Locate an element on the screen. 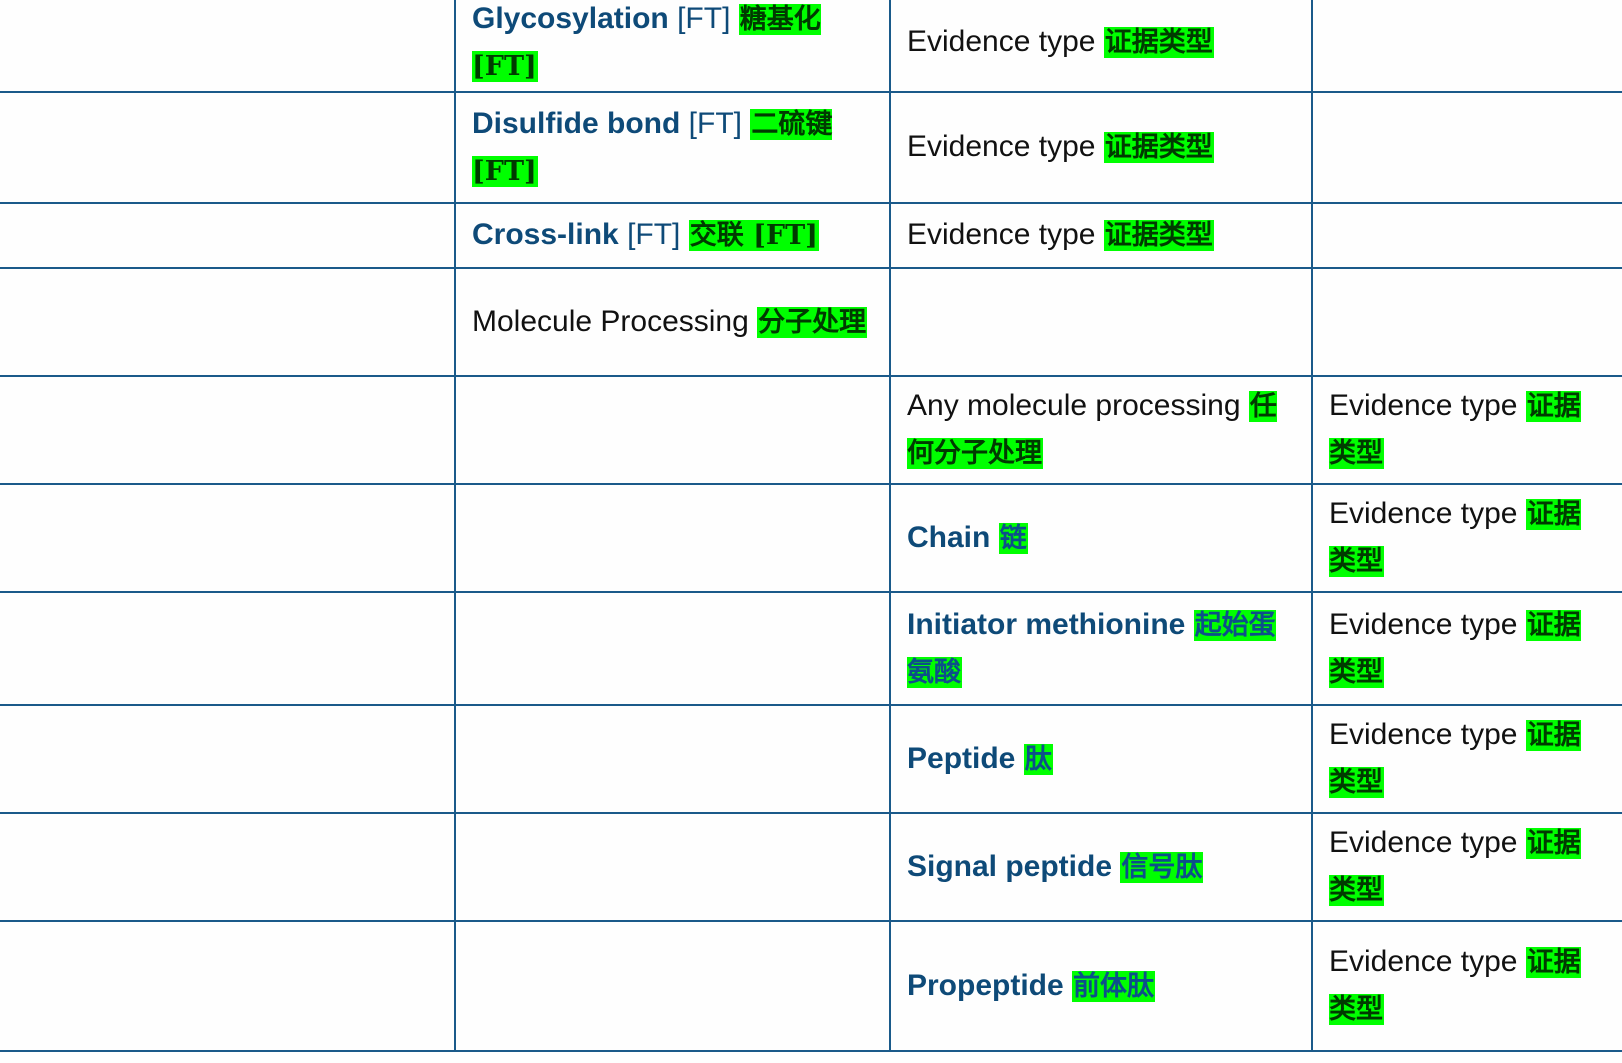 The image size is (1622, 1063). category-cell: Molecule Processing 分子处理 is located at coordinates (672, 322).